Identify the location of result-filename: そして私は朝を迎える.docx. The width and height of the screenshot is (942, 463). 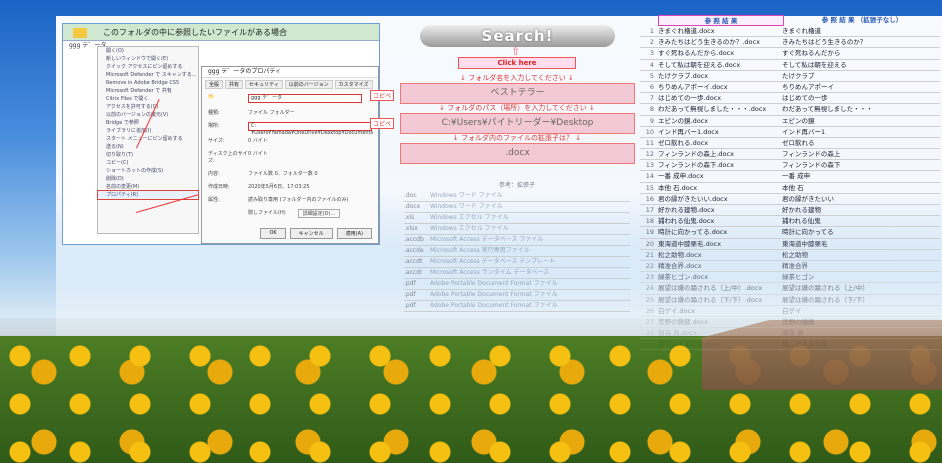
(720, 65).